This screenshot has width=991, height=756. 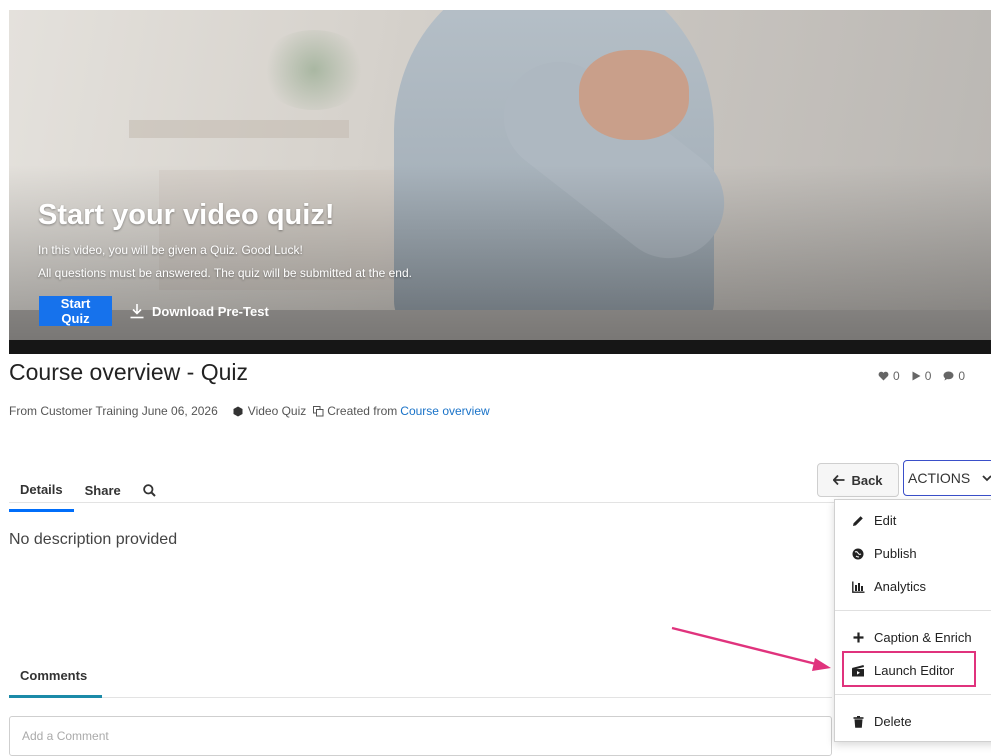 I want to click on likes-count: 0, so click(x=896, y=376).